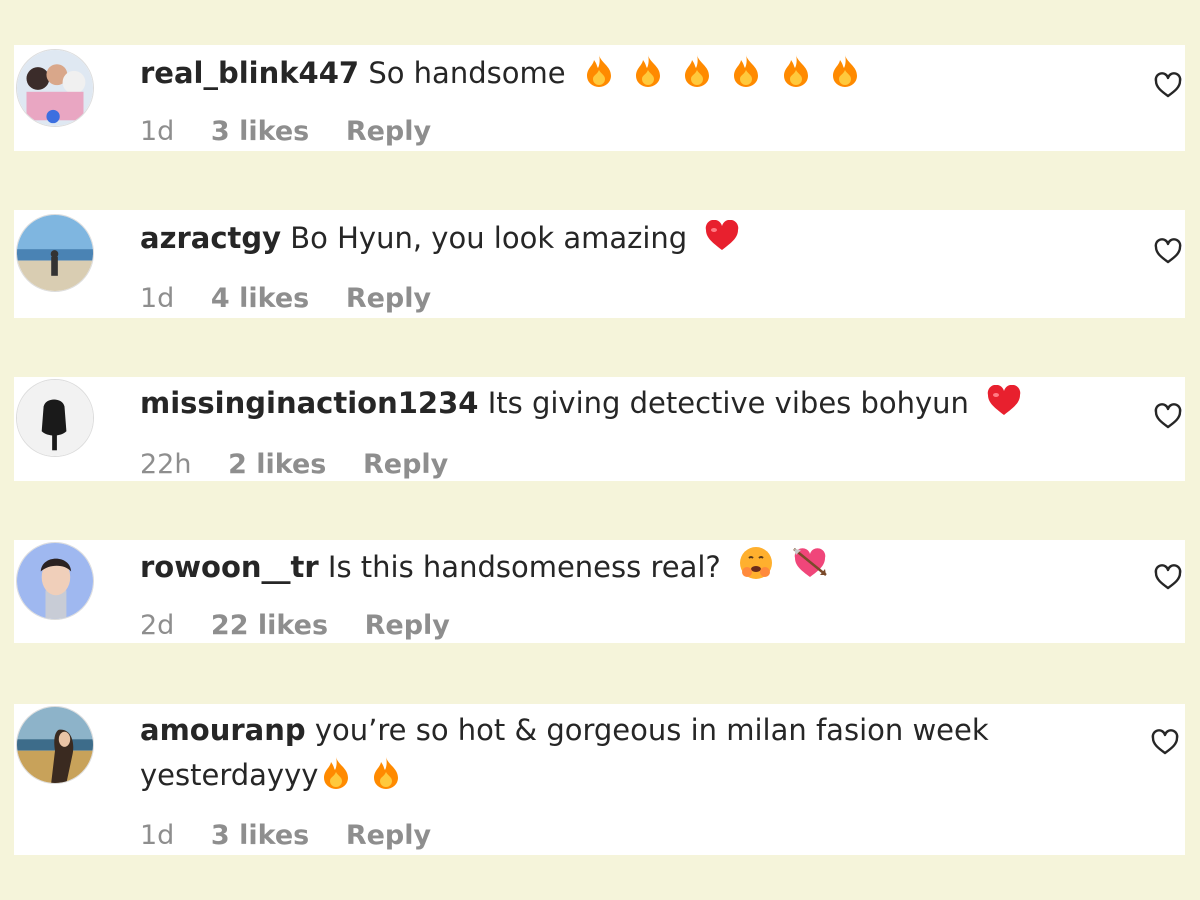  Describe the element at coordinates (260, 298) in the screenshot. I see `likes-count: 4 likes` at that location.